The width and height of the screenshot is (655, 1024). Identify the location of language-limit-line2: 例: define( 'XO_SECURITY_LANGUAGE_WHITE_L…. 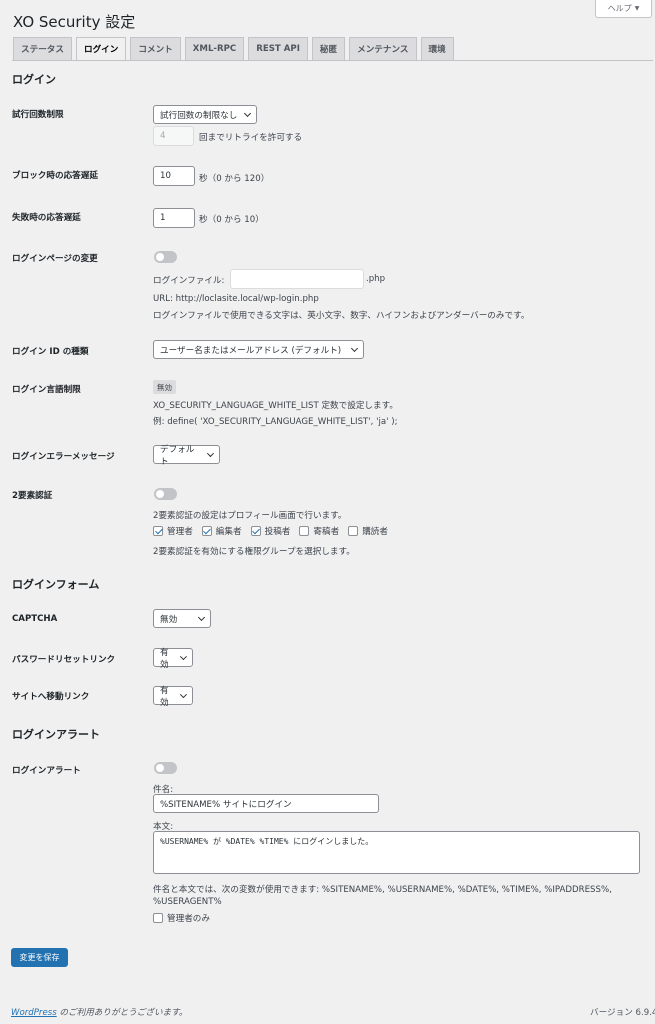
(275, 422).